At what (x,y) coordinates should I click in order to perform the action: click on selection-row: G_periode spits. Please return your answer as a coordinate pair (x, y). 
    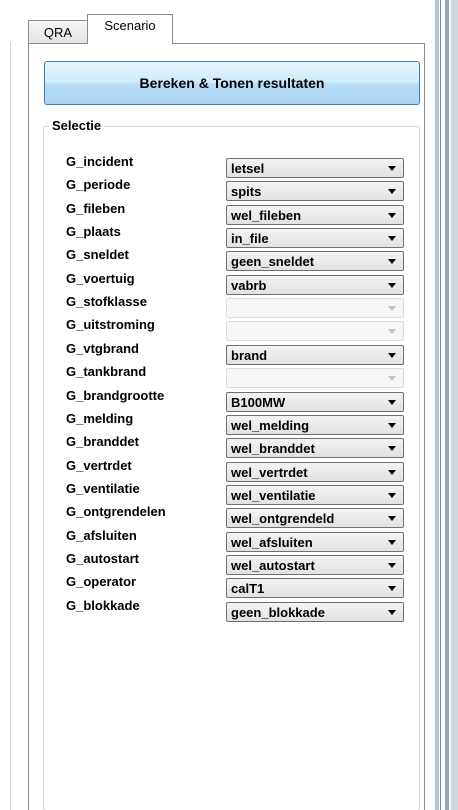
    Looking at the image, I should click on (232, 189).